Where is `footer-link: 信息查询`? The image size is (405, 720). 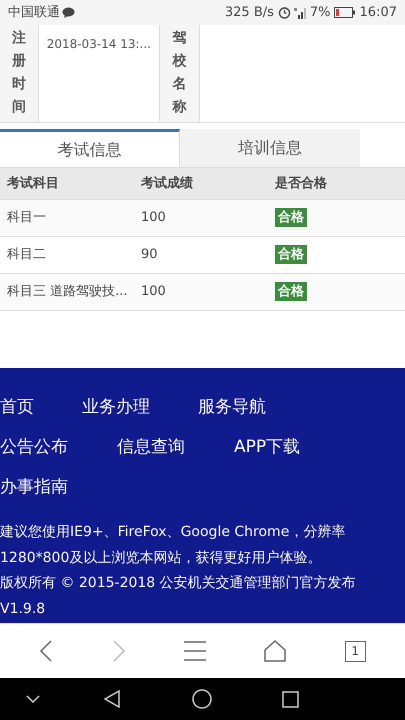
footer-link: 信息查询 is located at coordinates (175, 448).